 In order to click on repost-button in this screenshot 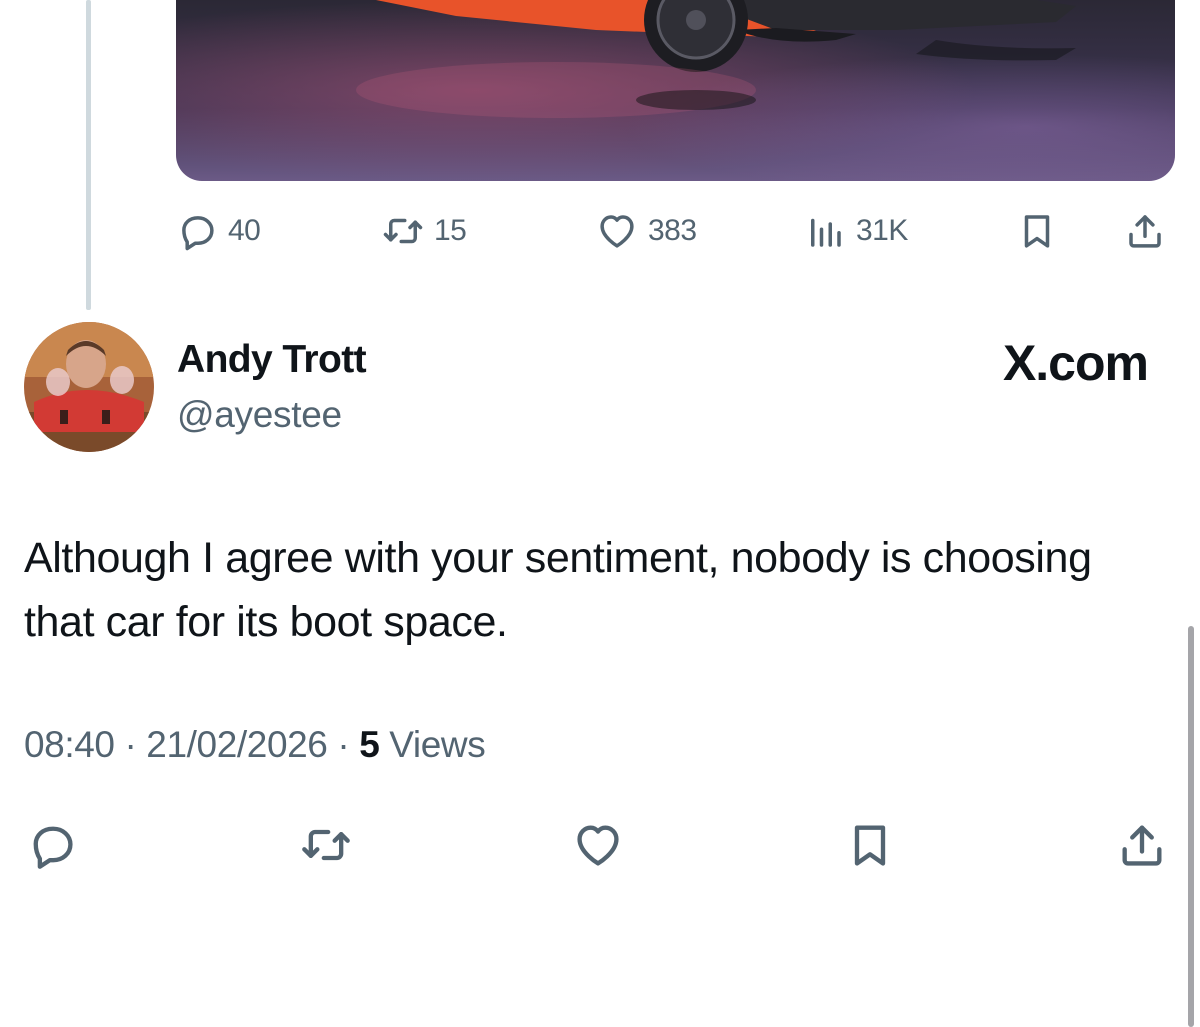, I will do `click(326, 845)`.